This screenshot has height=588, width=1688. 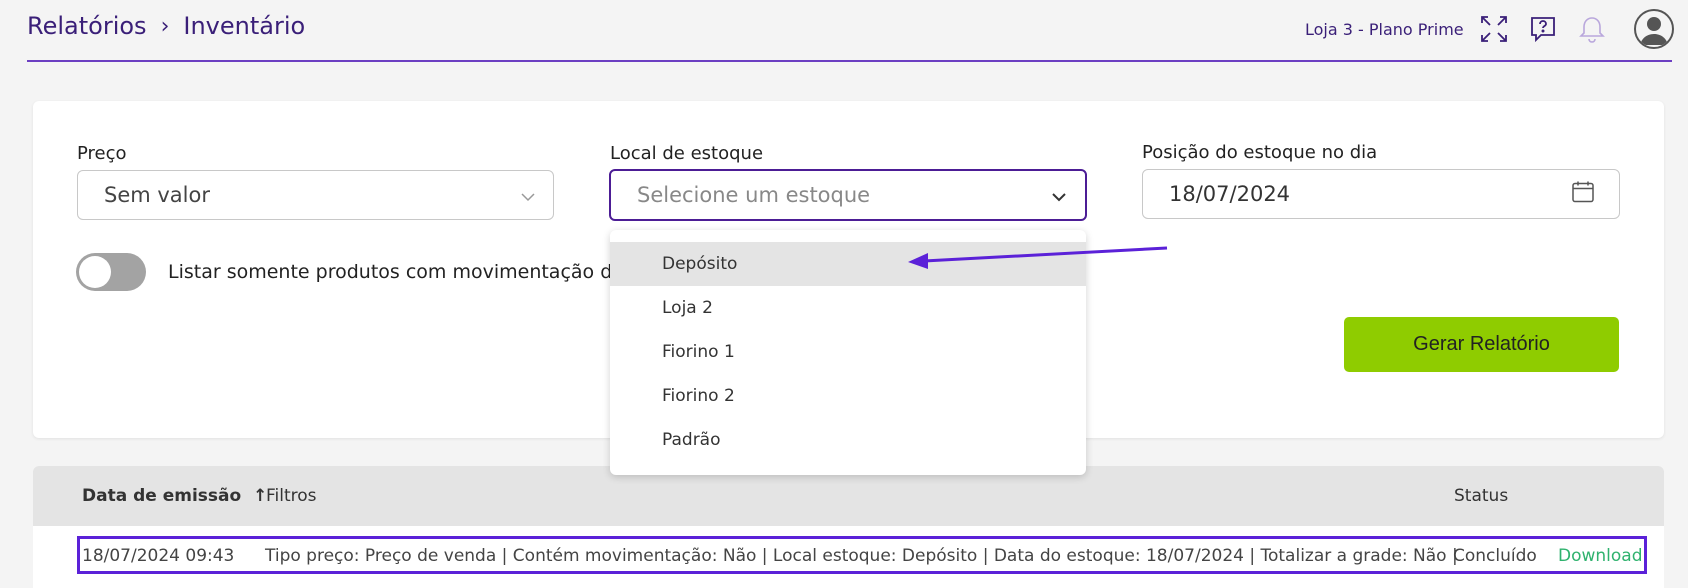 I want to click on generate-report-button: Gerar Relatório, so click(x=1481, y=344).